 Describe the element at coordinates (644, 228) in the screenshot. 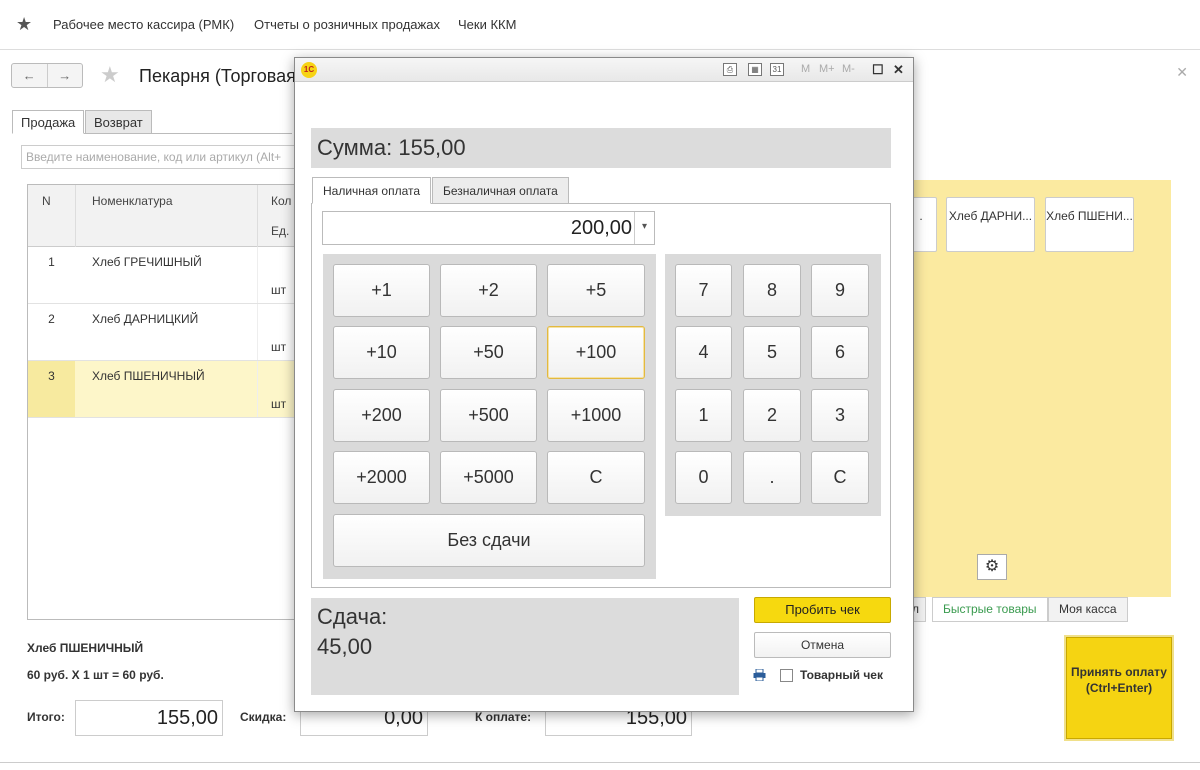

I see `dropdown-arrow-icon: ▾` at that location.